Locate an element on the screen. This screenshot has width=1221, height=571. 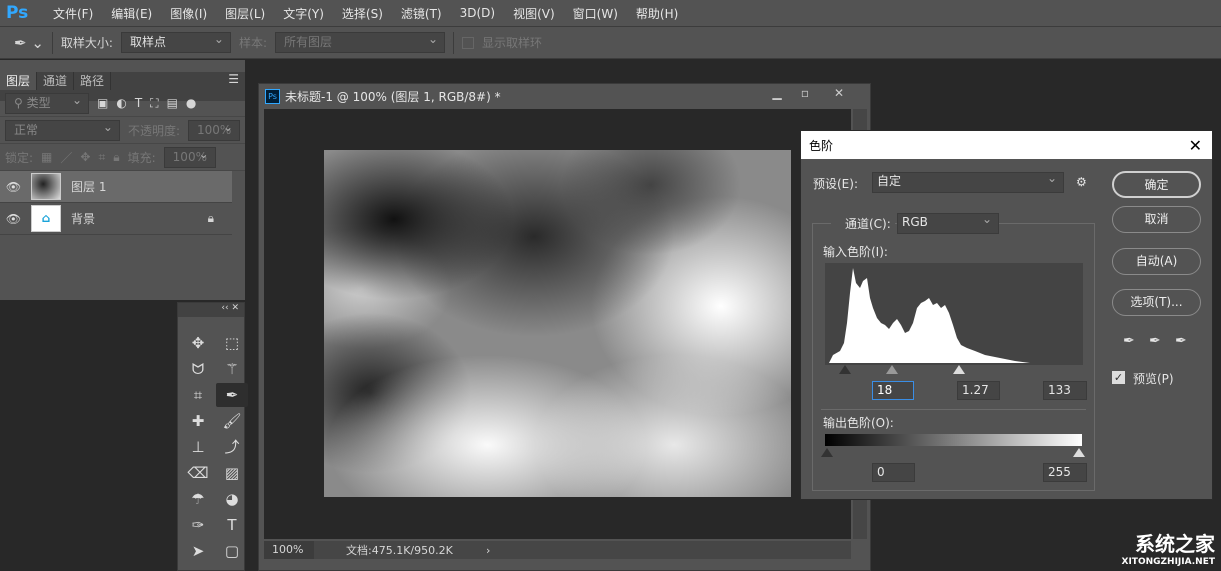
filter-toggle-icon: ● is located at coordinates (191, 103).